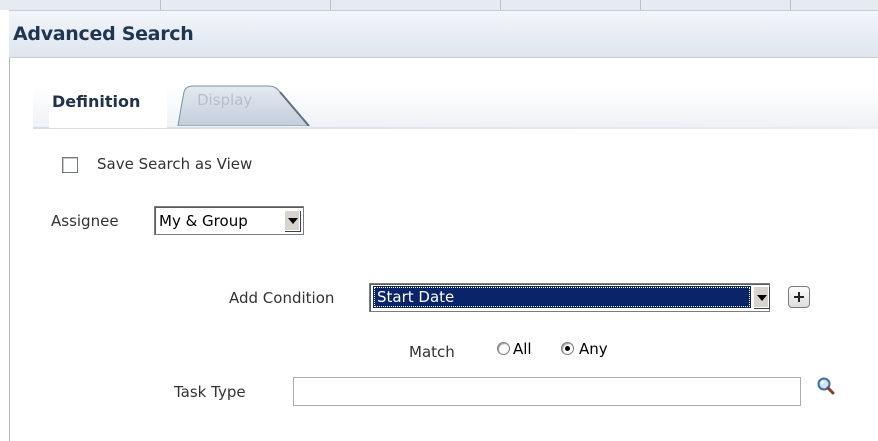 This screenshot has height=441, width=878. I want to click on save-search-label: Save Search as View, so click(175, 164).